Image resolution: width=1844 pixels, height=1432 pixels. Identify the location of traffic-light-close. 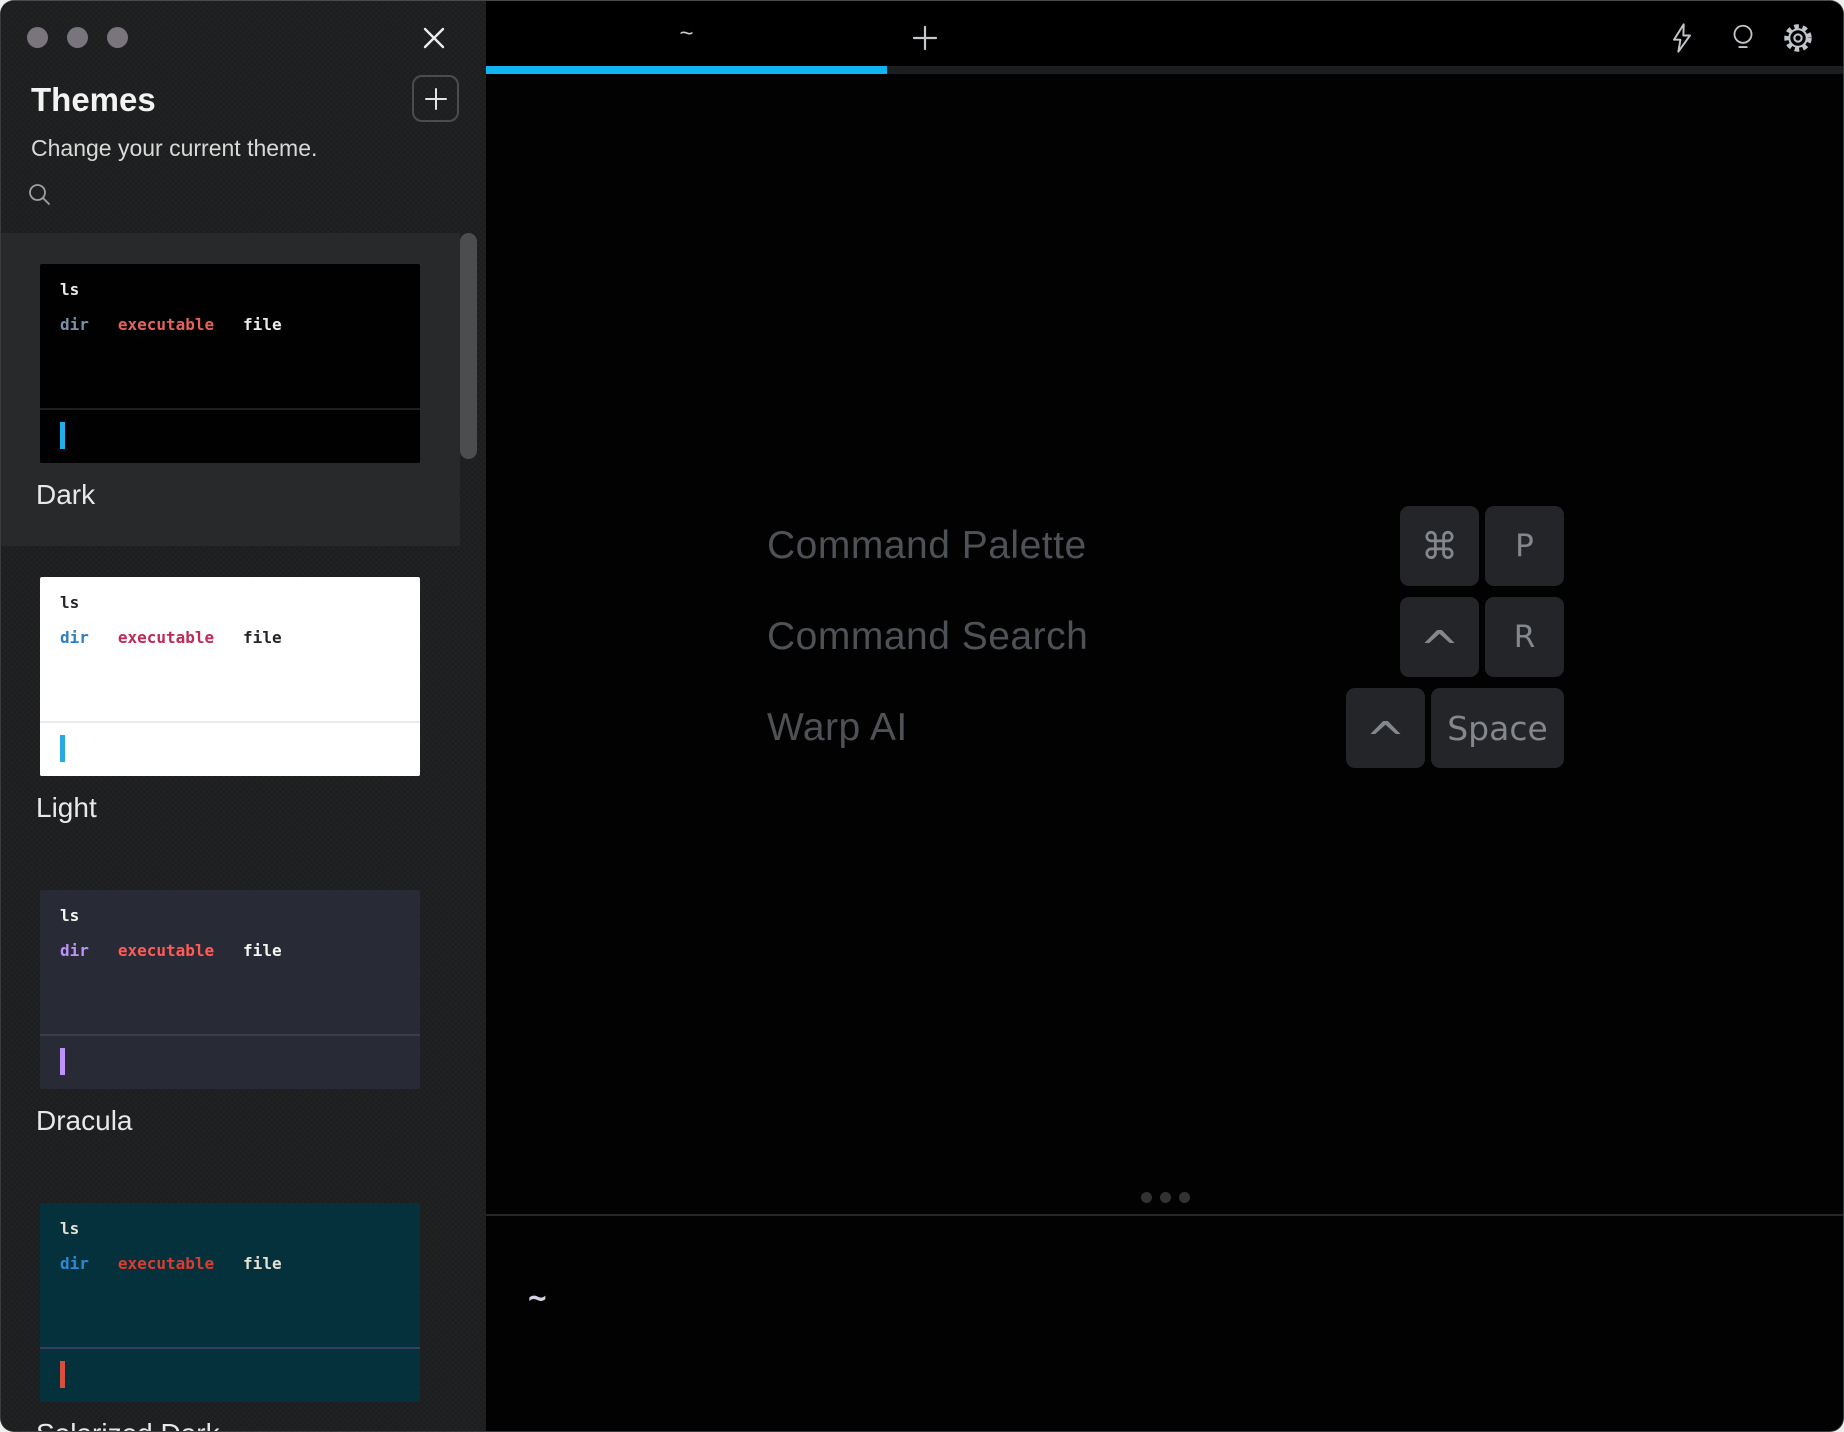
(37, 37).